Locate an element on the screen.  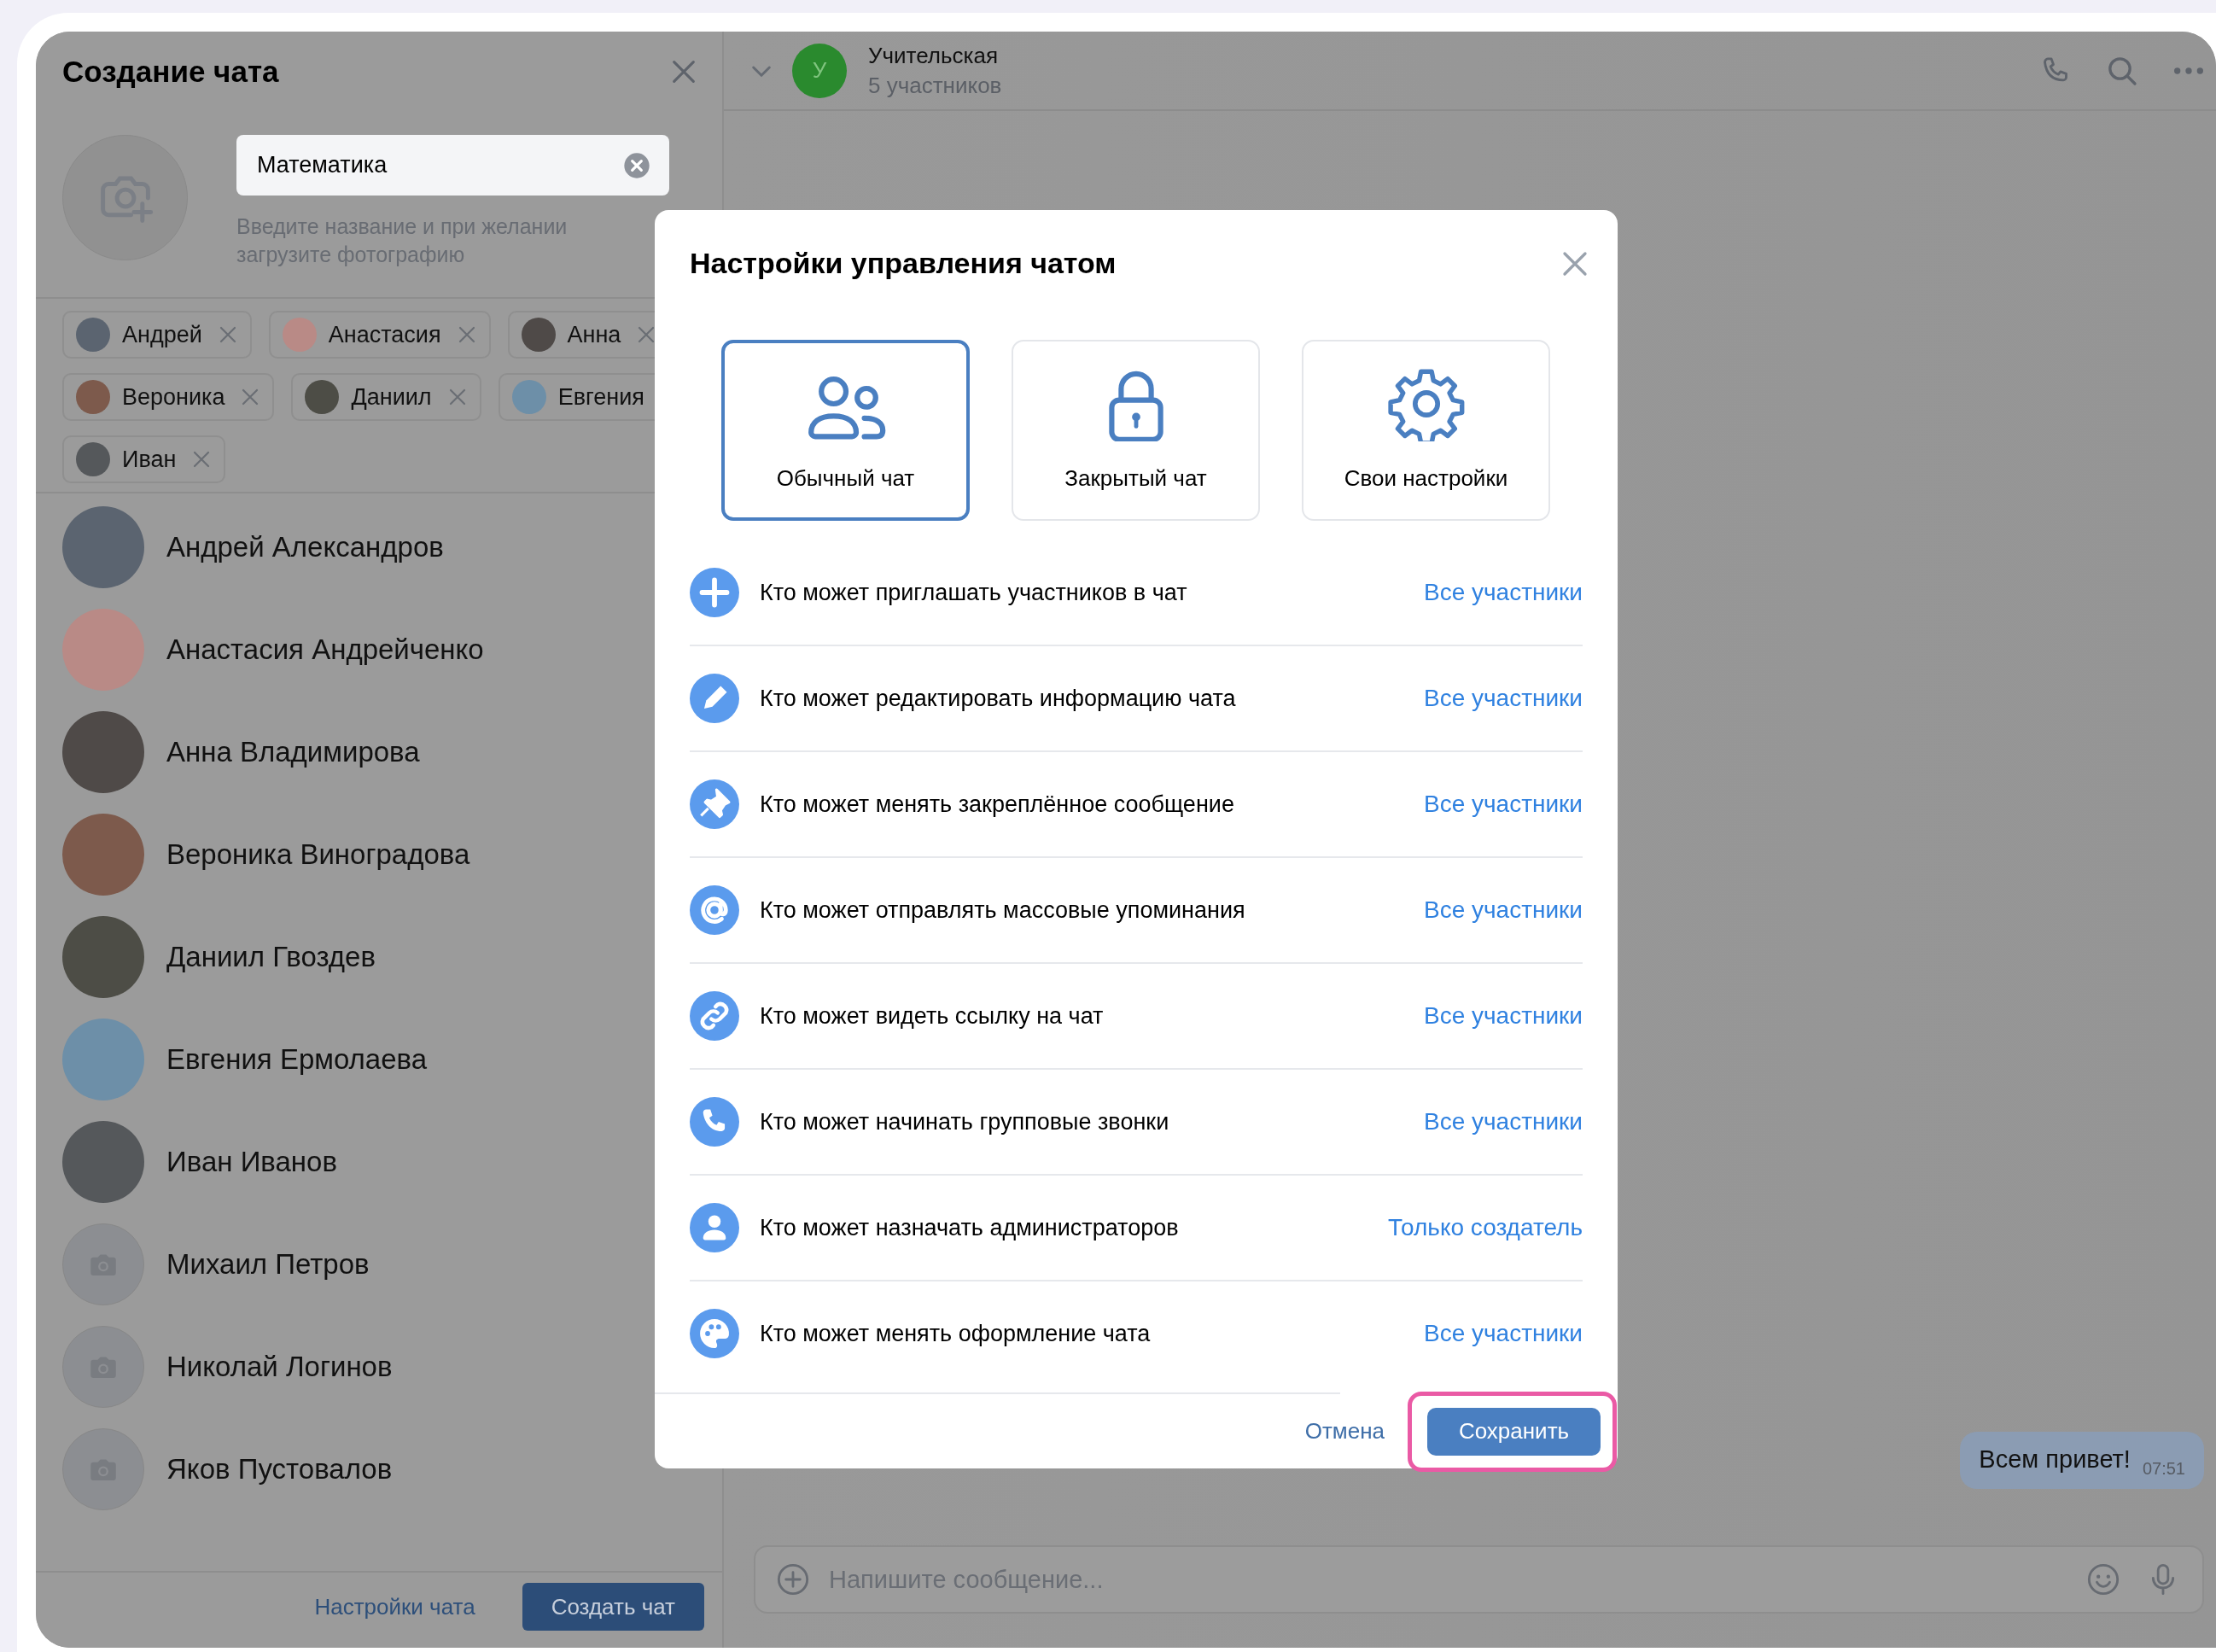
message-text: Всем привет! is located at coordinates (2055, 1459).